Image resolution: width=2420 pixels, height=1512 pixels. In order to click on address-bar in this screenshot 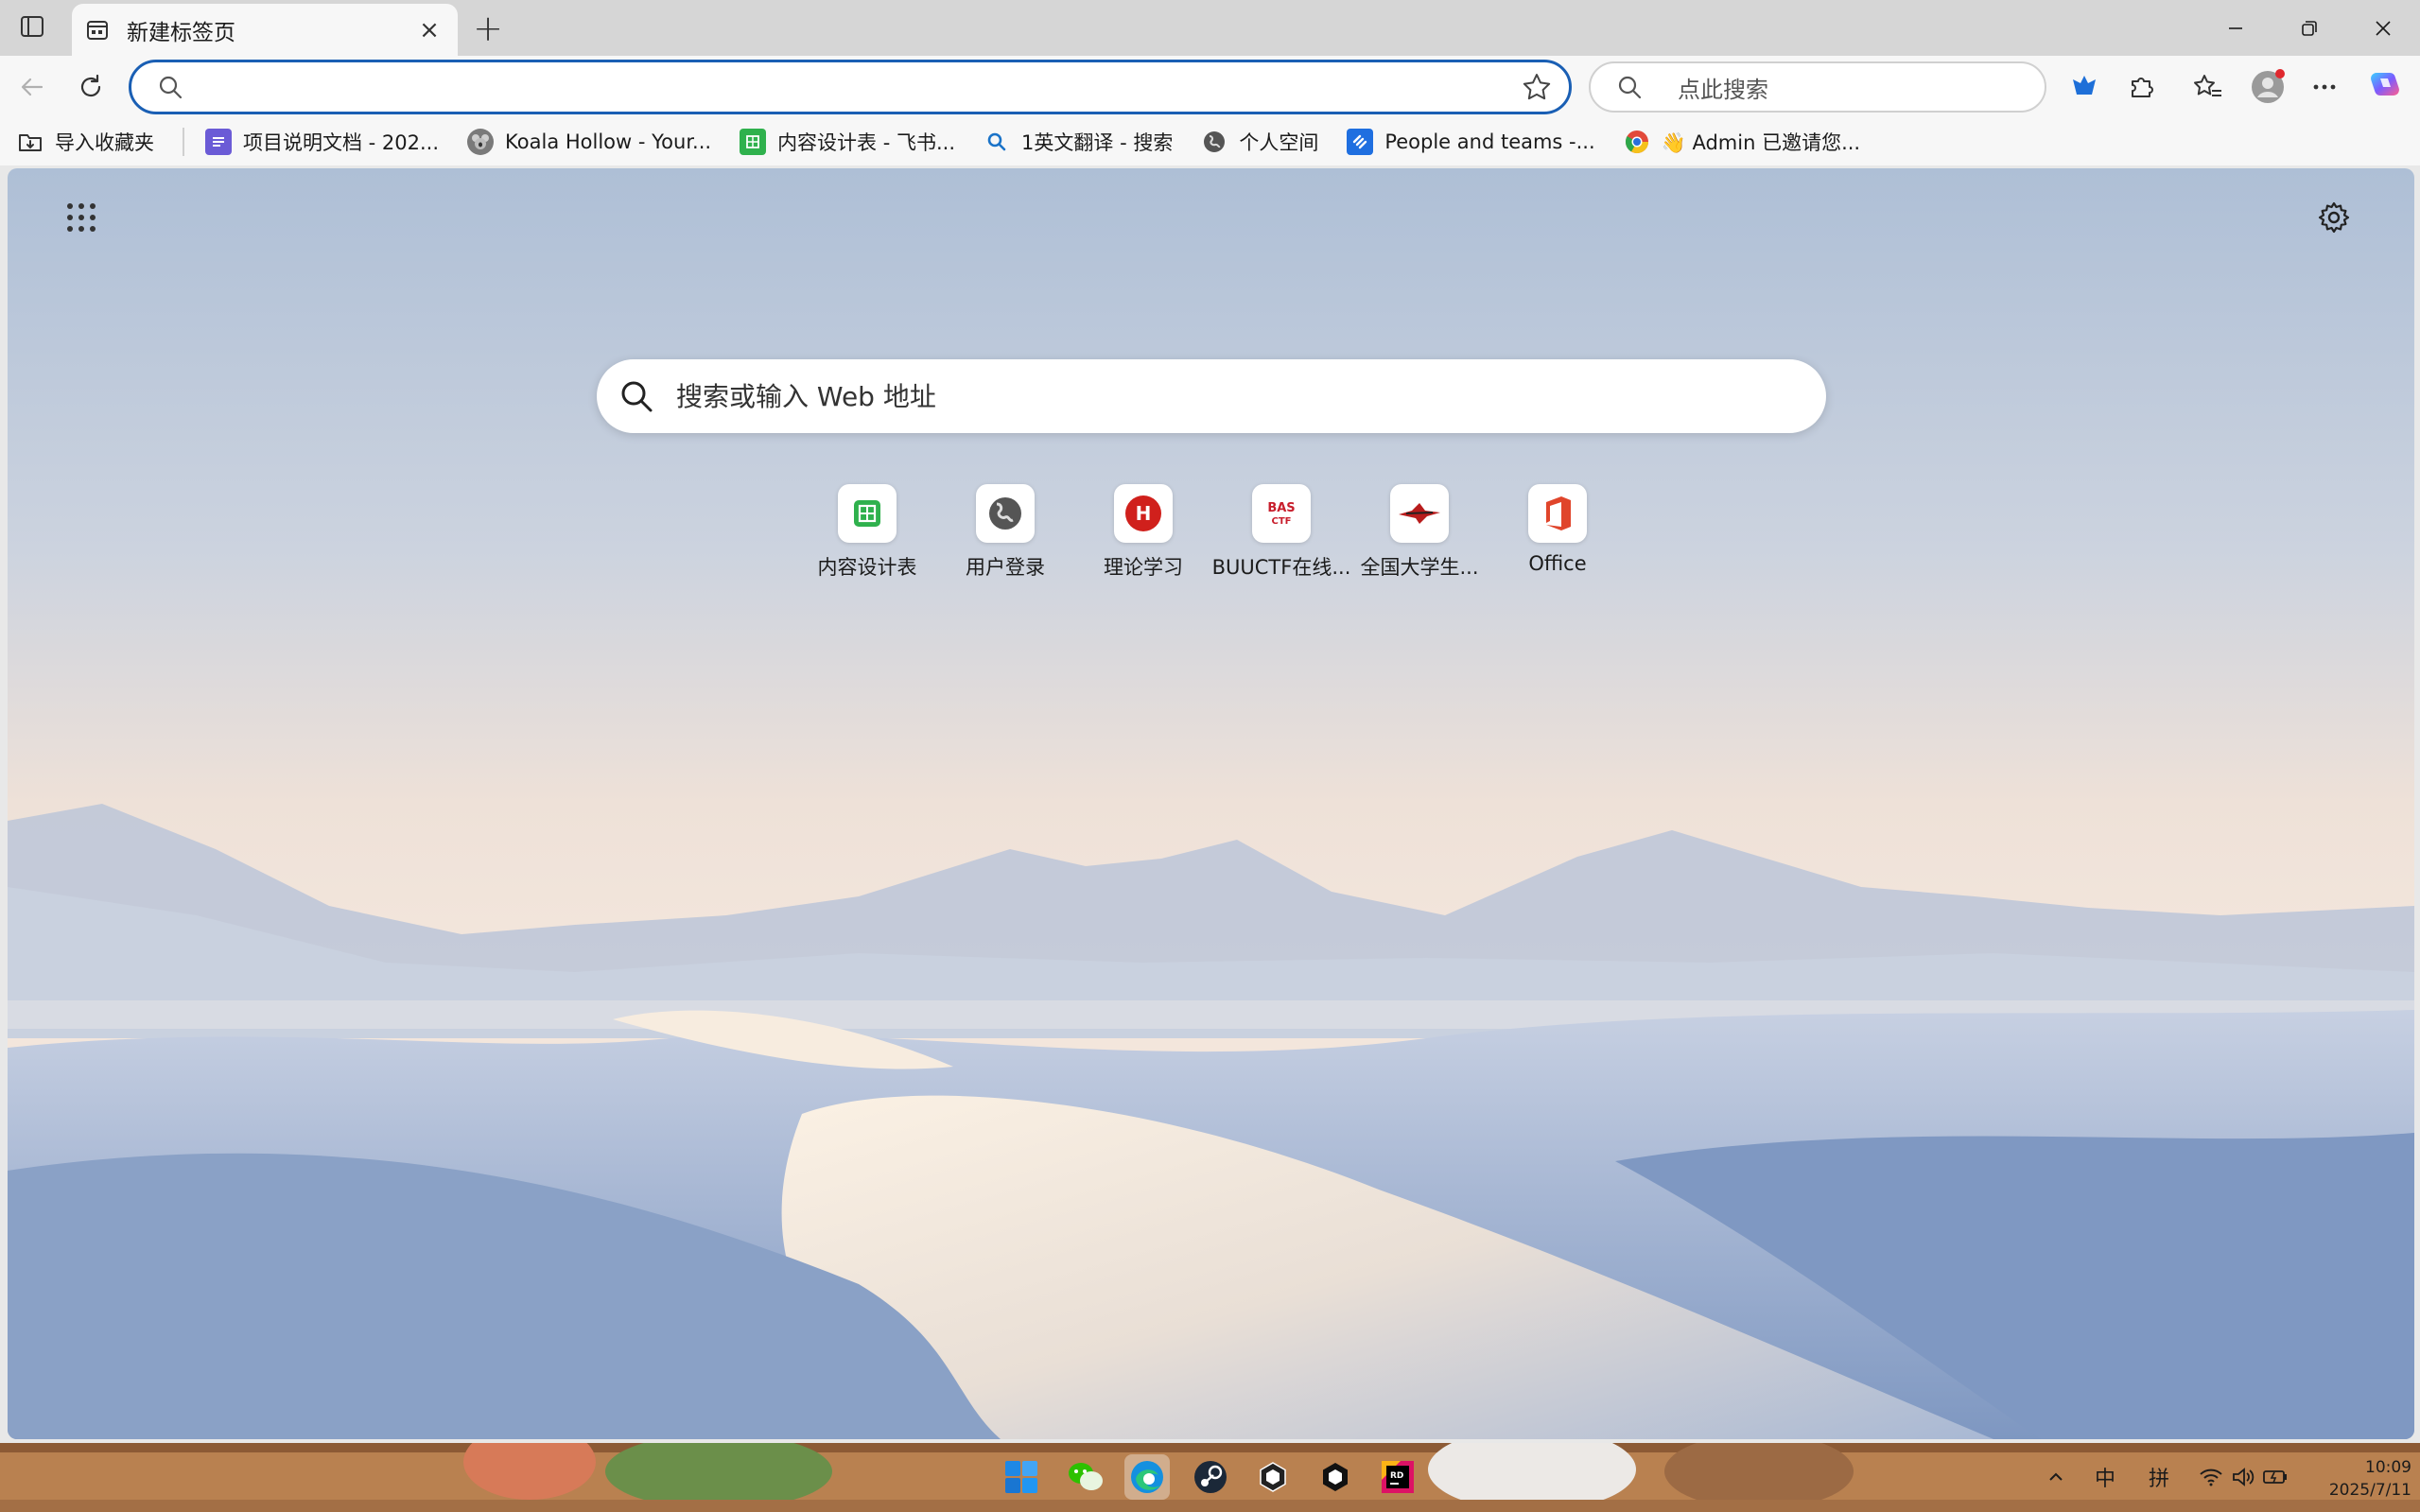, I will do `click(851, 87)`.